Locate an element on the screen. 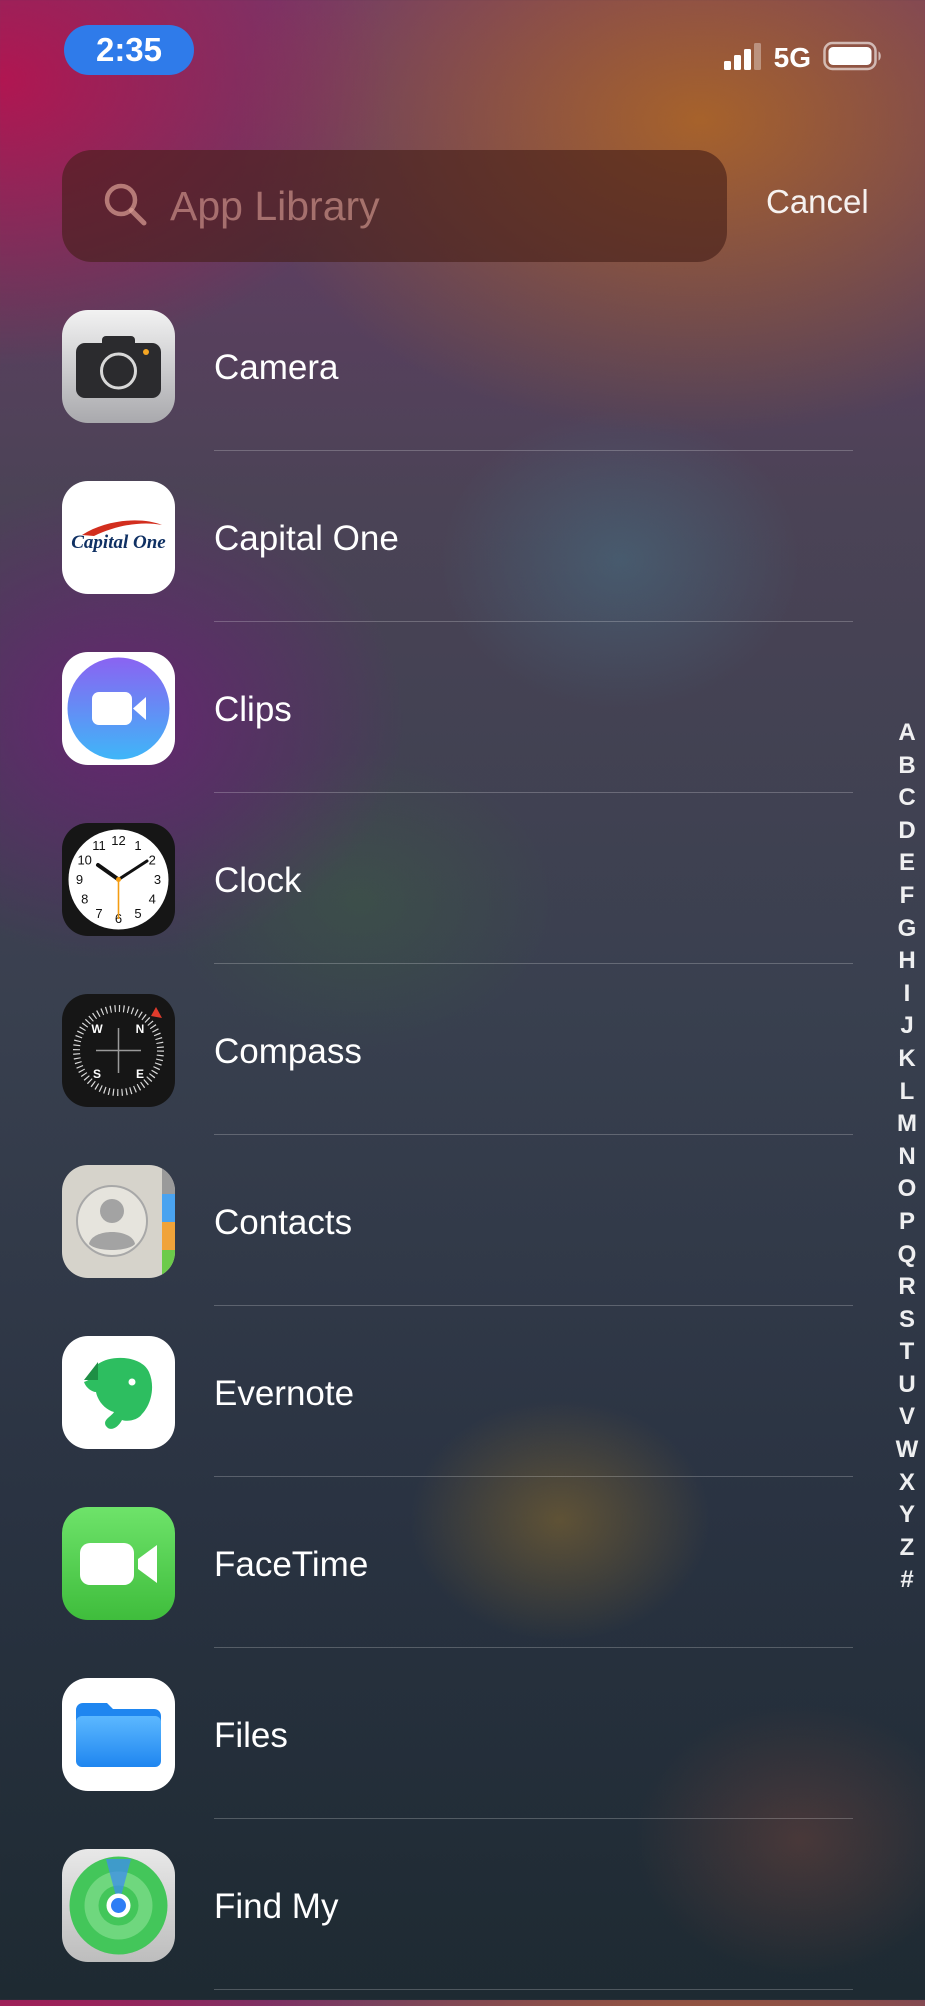 This screenshot has width=925, height=2006. index-letter: G is located at coordinates (907, 929).